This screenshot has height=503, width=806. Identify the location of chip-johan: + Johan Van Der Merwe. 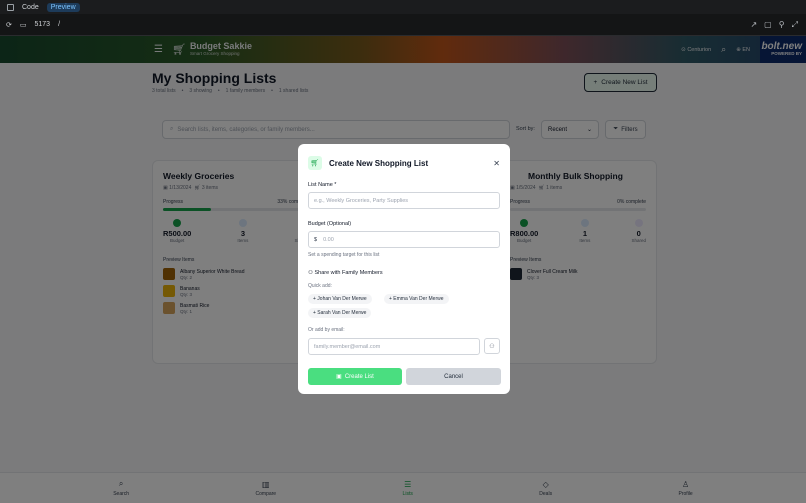
(340, 299).